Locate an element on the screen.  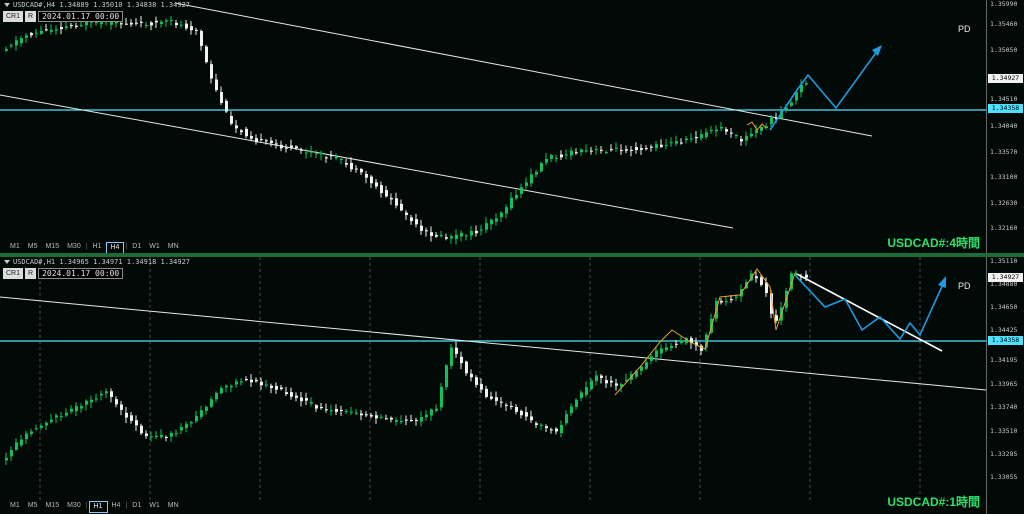
price-tick: 1.33100 is located at coordinates (1004, 177).